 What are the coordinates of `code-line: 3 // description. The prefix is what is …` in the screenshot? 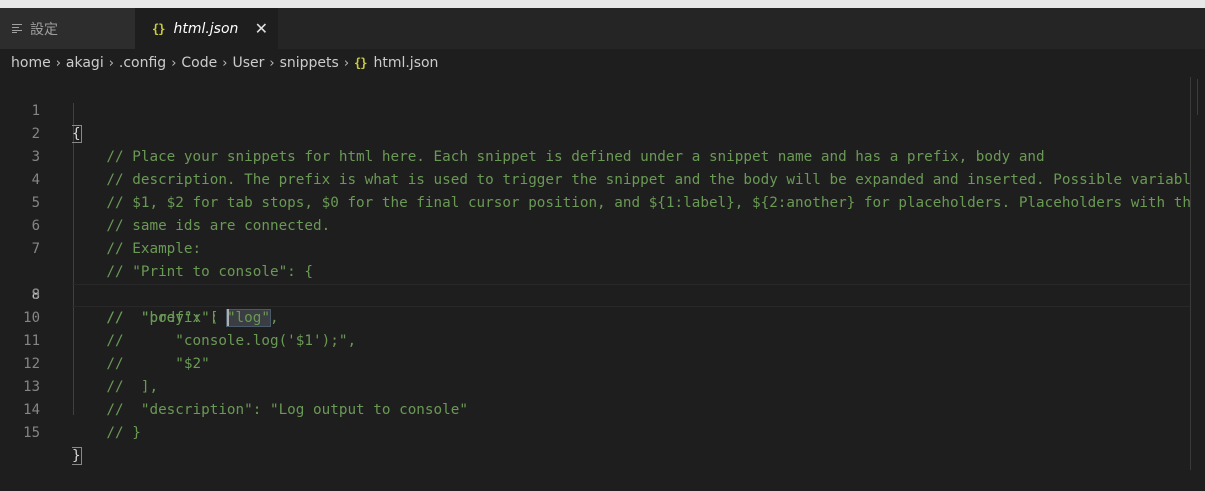 It's located at (595, 155).